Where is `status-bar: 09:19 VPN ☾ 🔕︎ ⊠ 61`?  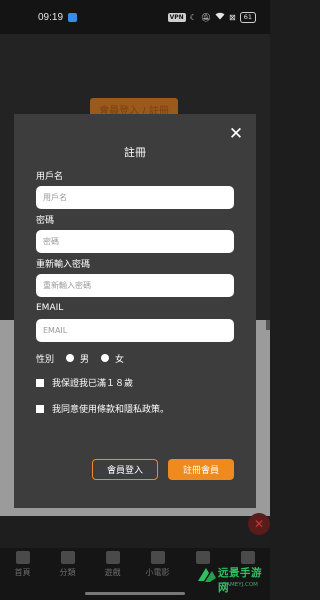 status-bar: 09:19 VPN ☾ 🔕︎ ⊠ 61 is located at coordinates (135, 17).